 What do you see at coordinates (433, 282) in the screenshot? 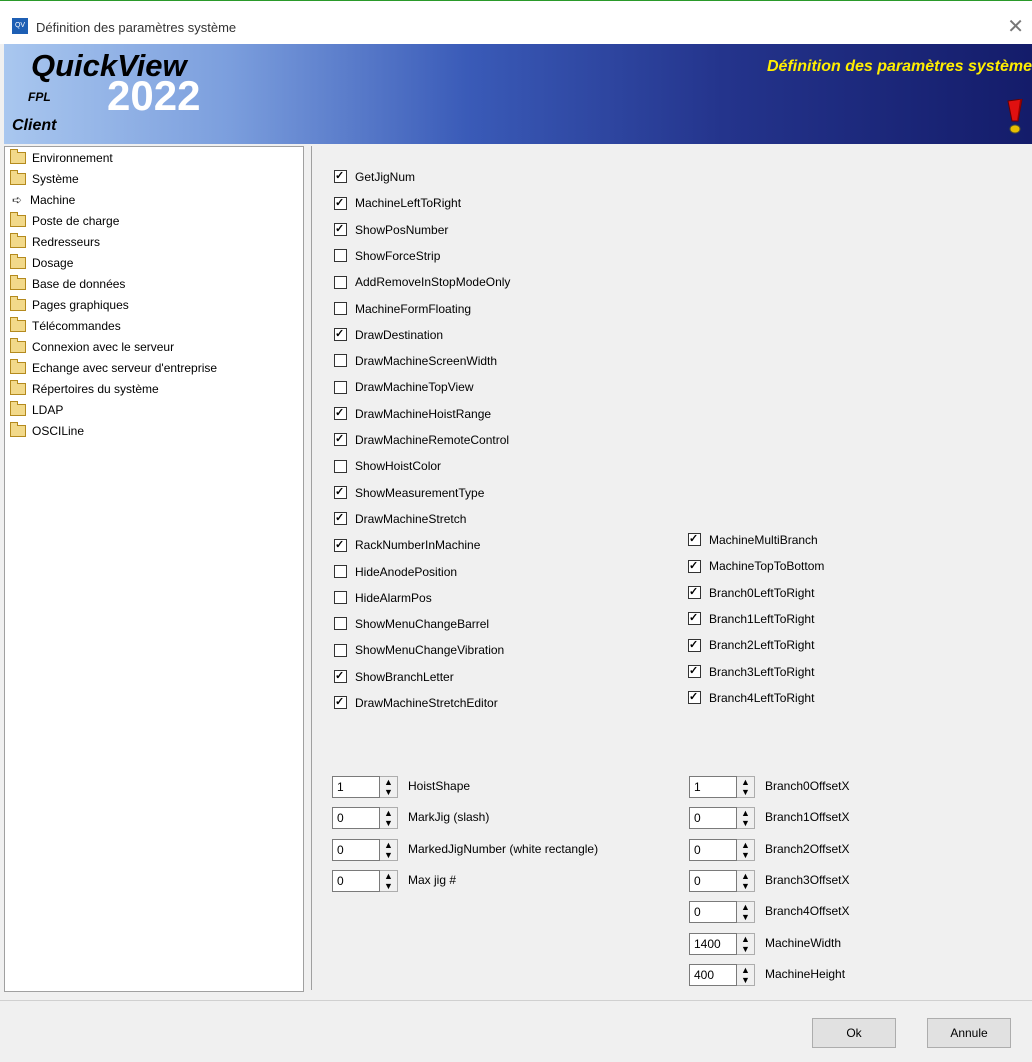
I see `checkbox-label: AddRemoveInStopModeOnly` at bounding box center [433, 282].